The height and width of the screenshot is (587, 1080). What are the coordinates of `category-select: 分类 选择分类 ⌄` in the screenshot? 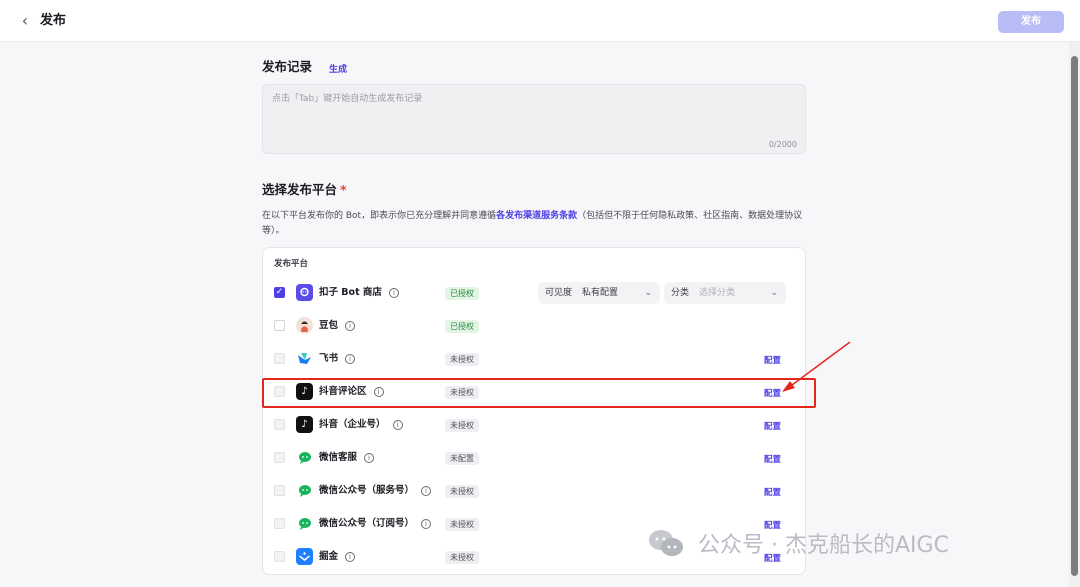 It's located at (725, 293).